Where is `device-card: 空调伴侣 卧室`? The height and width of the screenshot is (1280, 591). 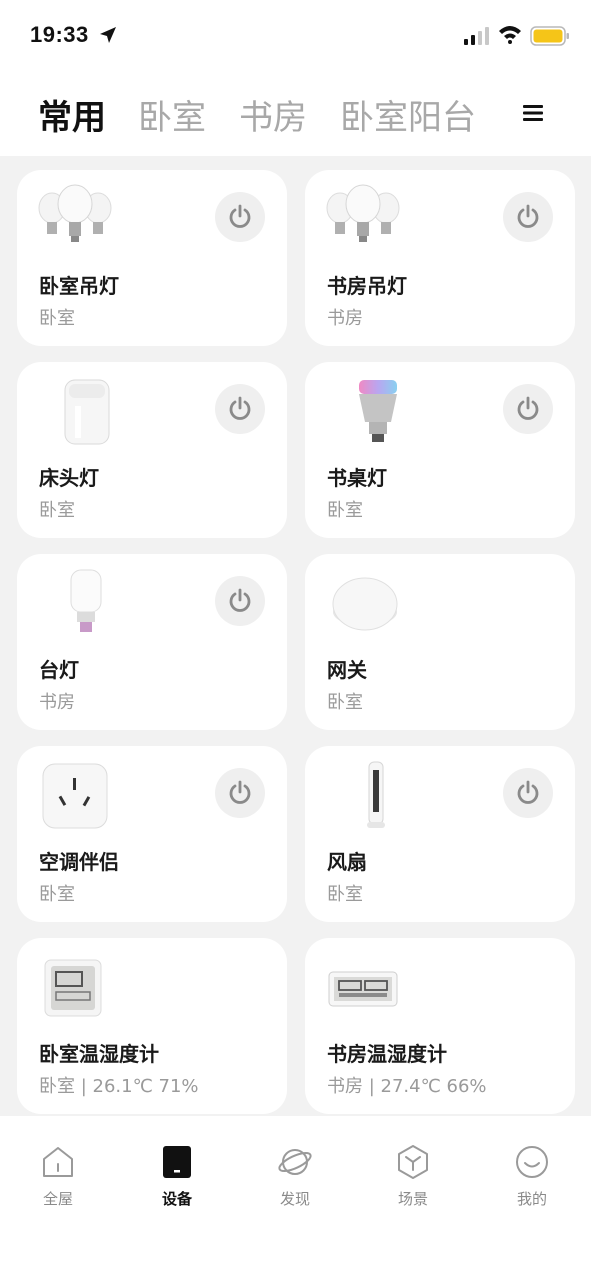 device-card: 空调伴侣 卧室 is located at coordinates (152, 834).